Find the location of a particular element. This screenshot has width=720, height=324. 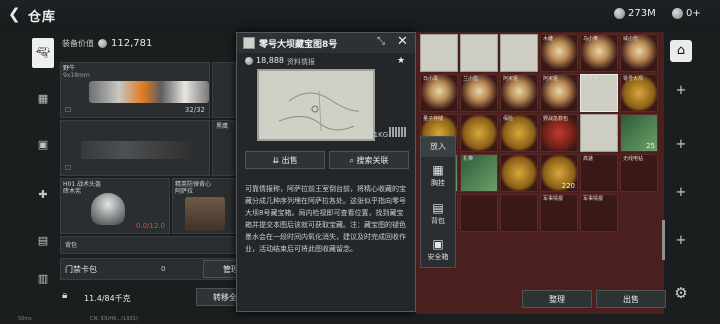

helmet-name: H01 战术头盔 is located at coordinates (82, 184).